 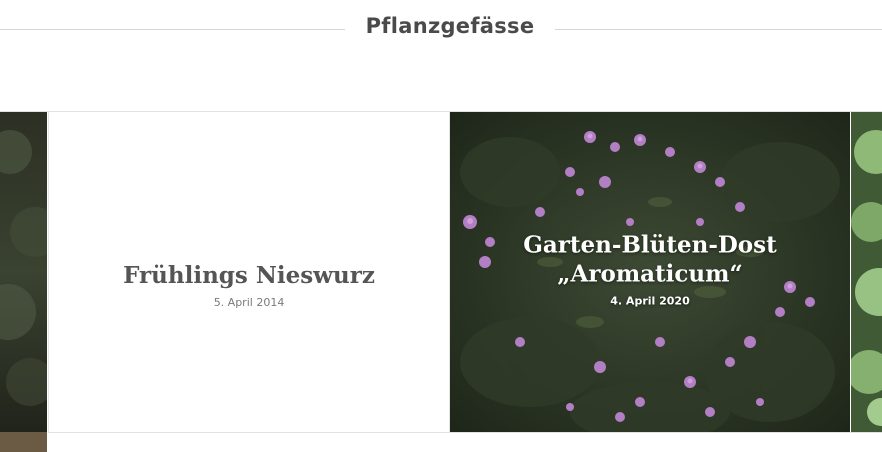 What do you see at coordinates (650, 245) in the screenshot?
I see `post-title-line-1: Garten-Blüten-Dost` at bounding box center [650, 245].